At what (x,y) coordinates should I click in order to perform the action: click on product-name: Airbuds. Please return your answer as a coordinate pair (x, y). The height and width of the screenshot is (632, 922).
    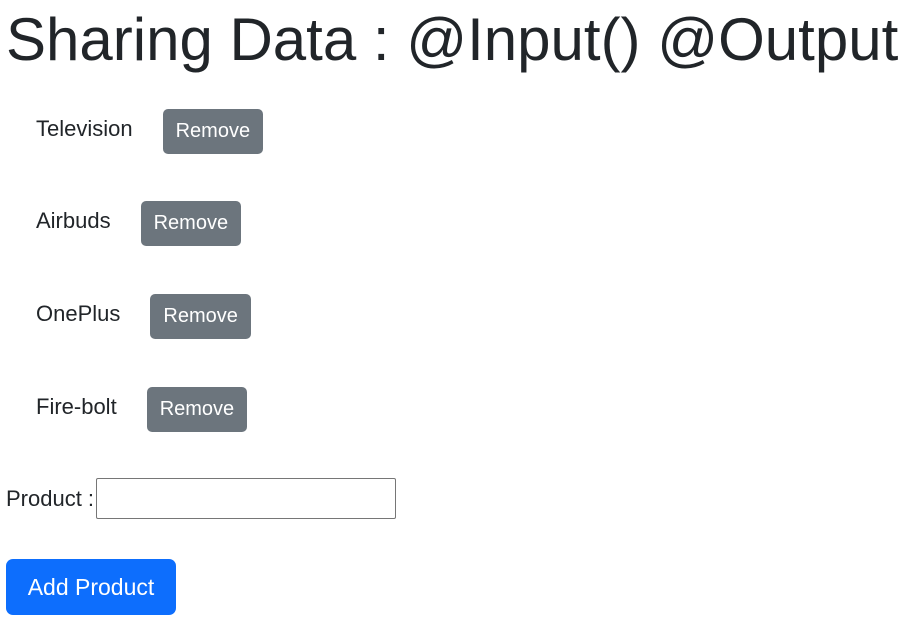
    Looking at the image, I should click on (73, 220).